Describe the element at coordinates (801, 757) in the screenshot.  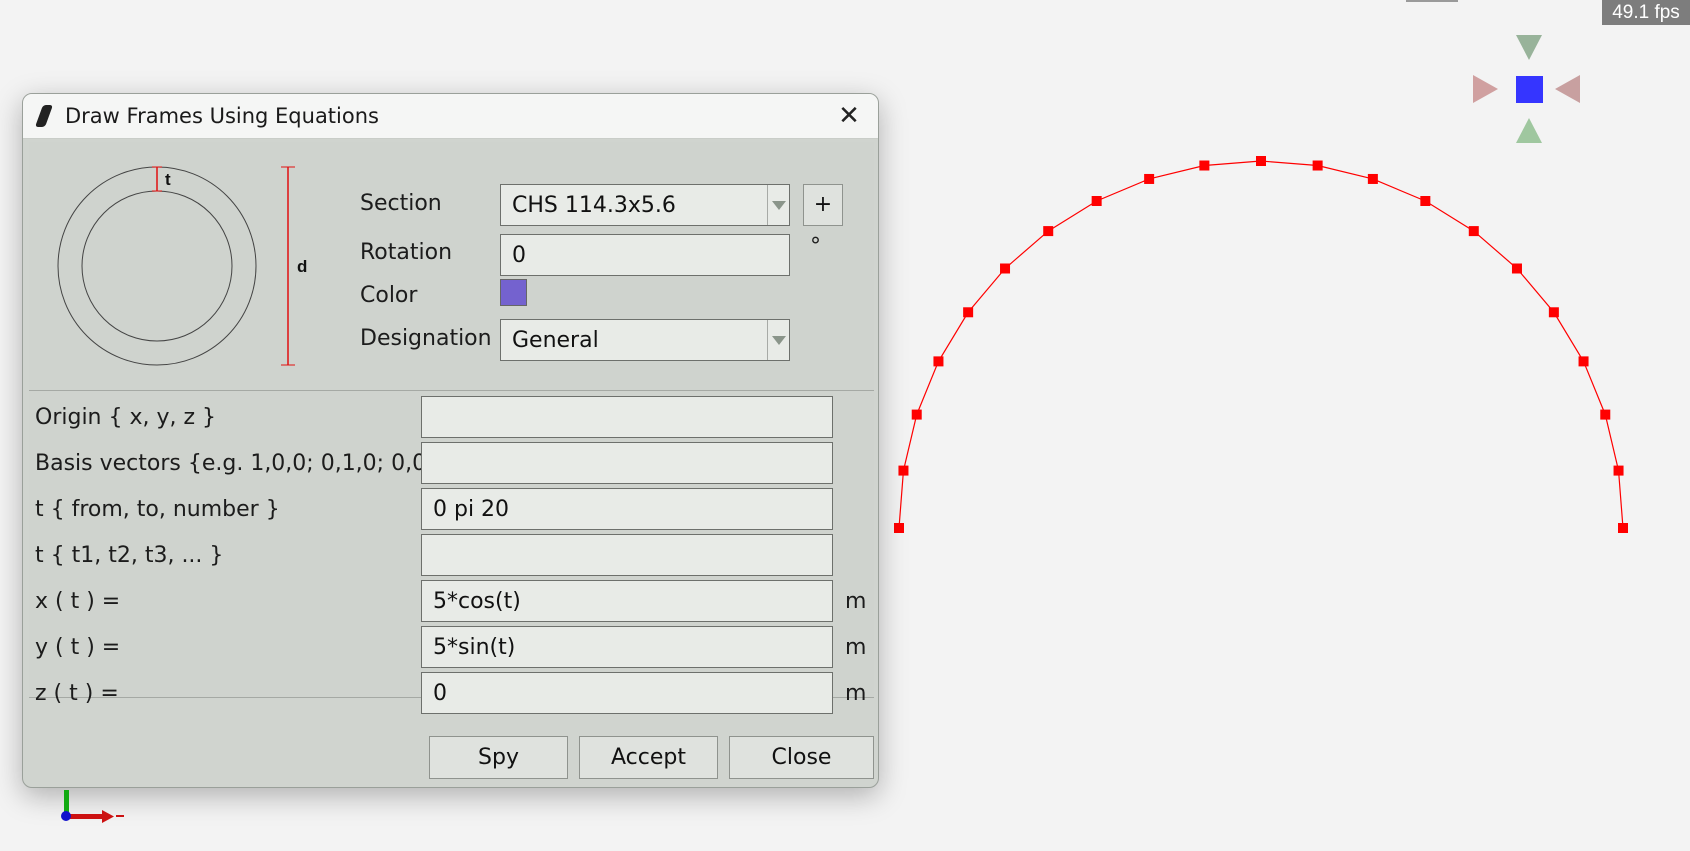
I see `close-button: Close` at that location.